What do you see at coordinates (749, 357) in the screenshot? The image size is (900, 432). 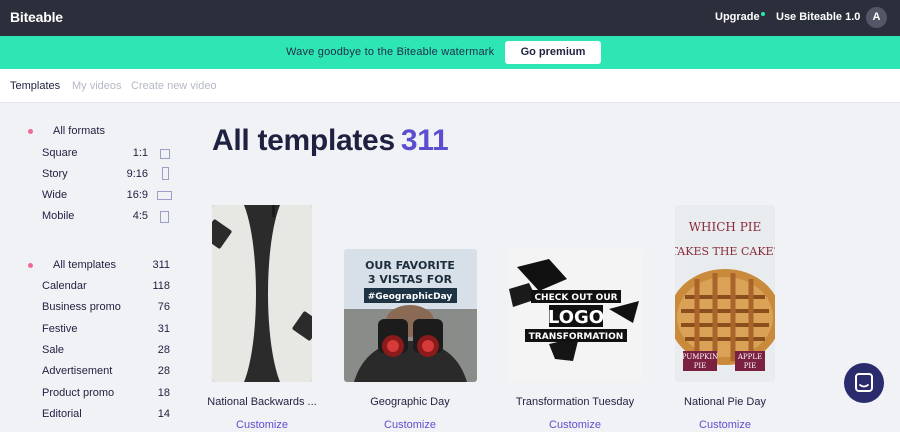 I see `thumb-text: APPLE` at bounding box center [749, 357].